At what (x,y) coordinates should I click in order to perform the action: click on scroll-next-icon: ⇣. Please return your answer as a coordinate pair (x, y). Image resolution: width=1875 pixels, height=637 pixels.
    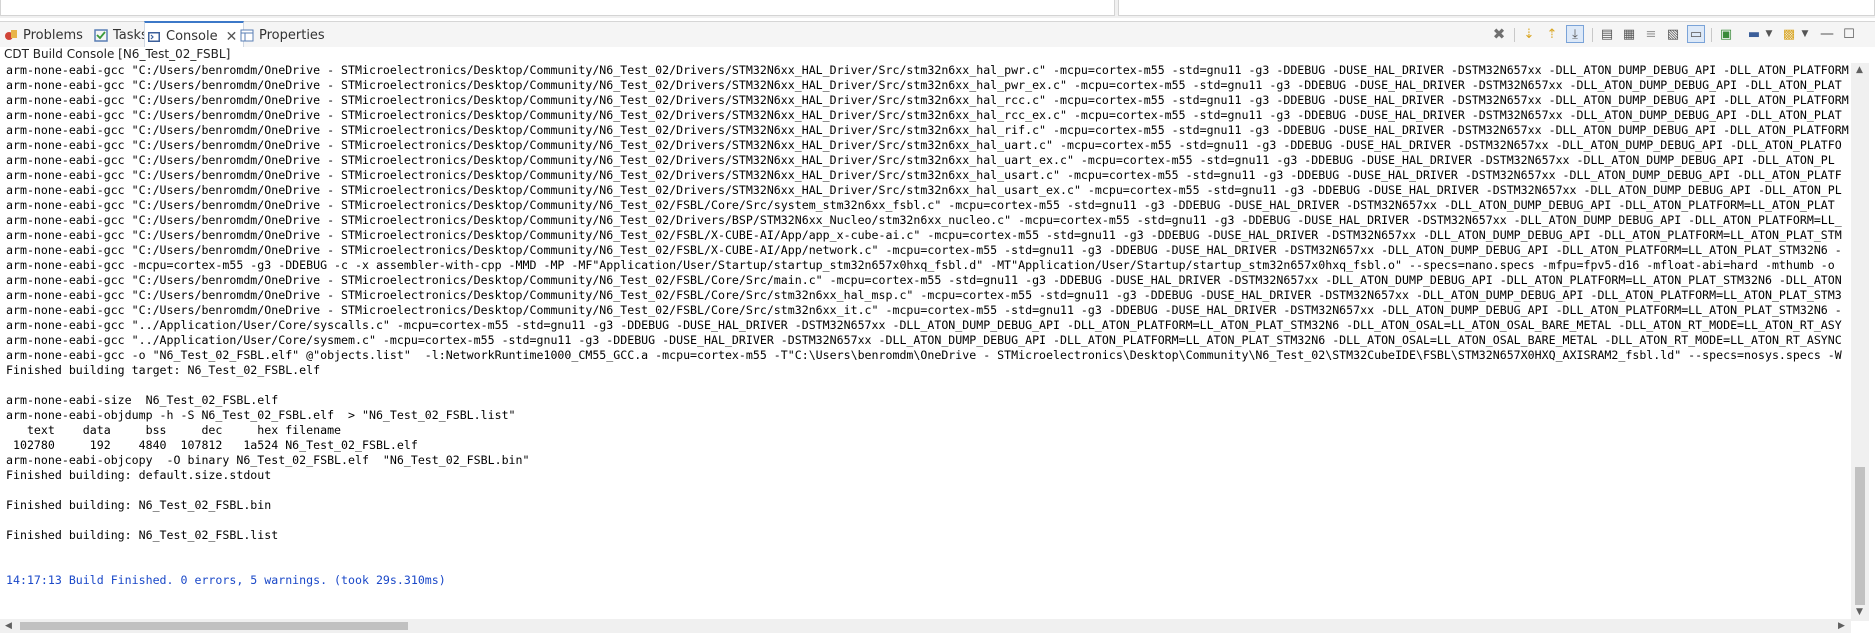
    Looking at the image, I should click on (1529, 34).